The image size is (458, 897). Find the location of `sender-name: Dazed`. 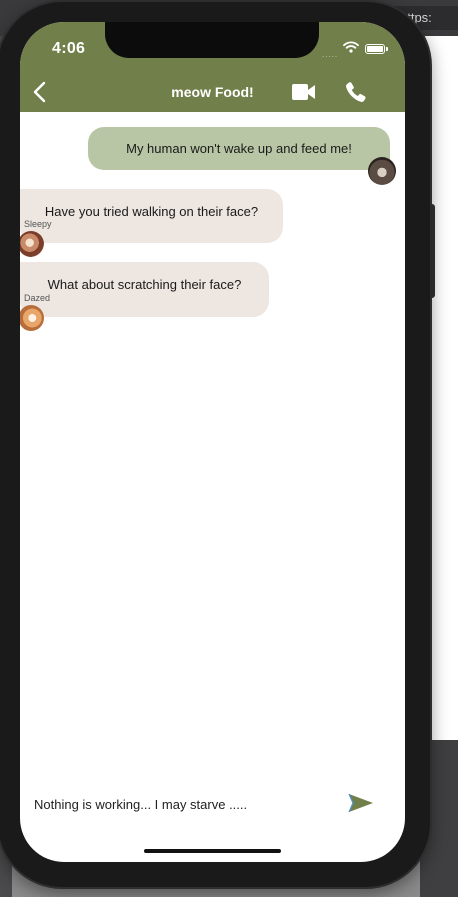

sender-name: Dazed is located at coordinates (37, 298).